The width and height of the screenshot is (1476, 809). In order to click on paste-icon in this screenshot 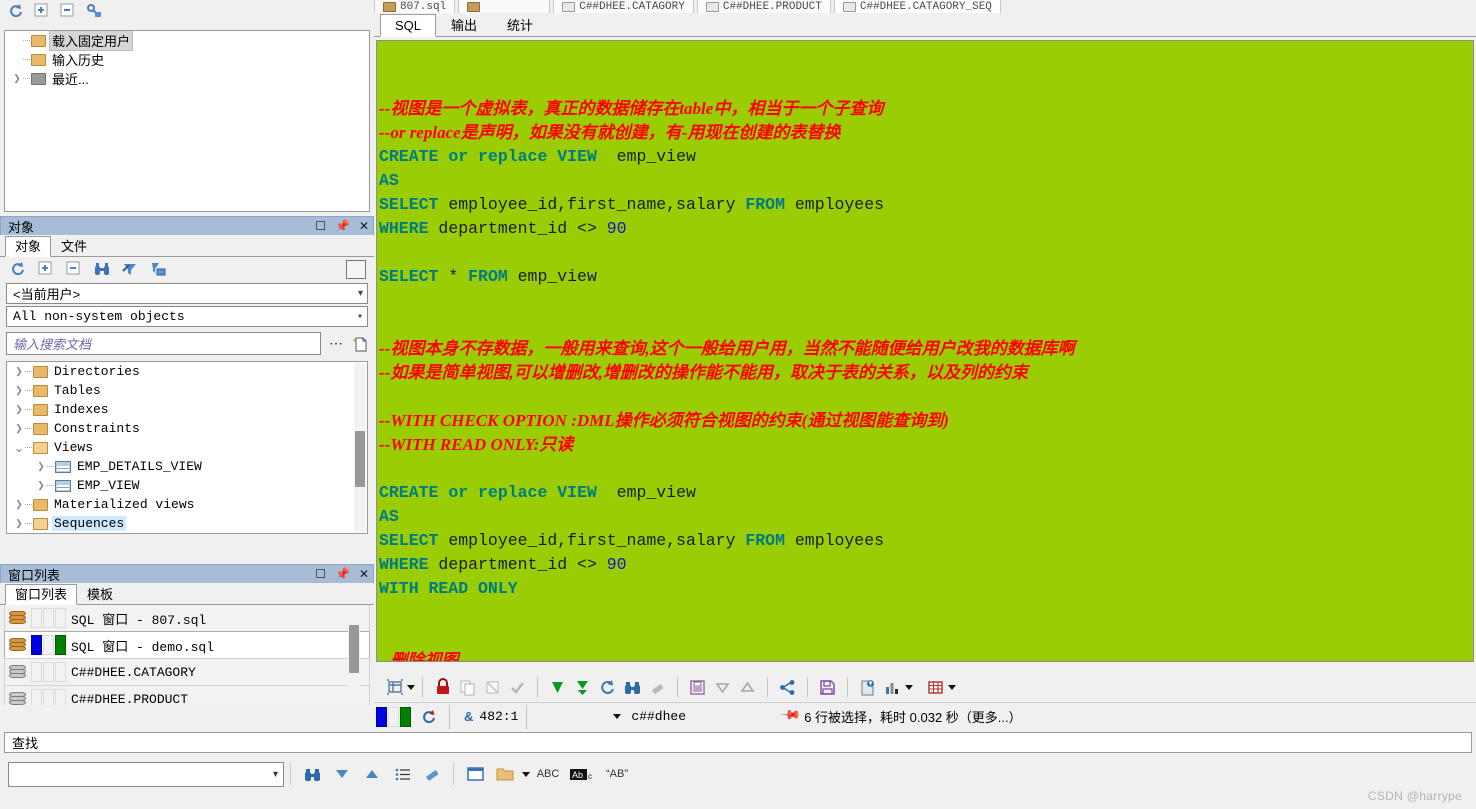, I will do `click(492, 687)`.